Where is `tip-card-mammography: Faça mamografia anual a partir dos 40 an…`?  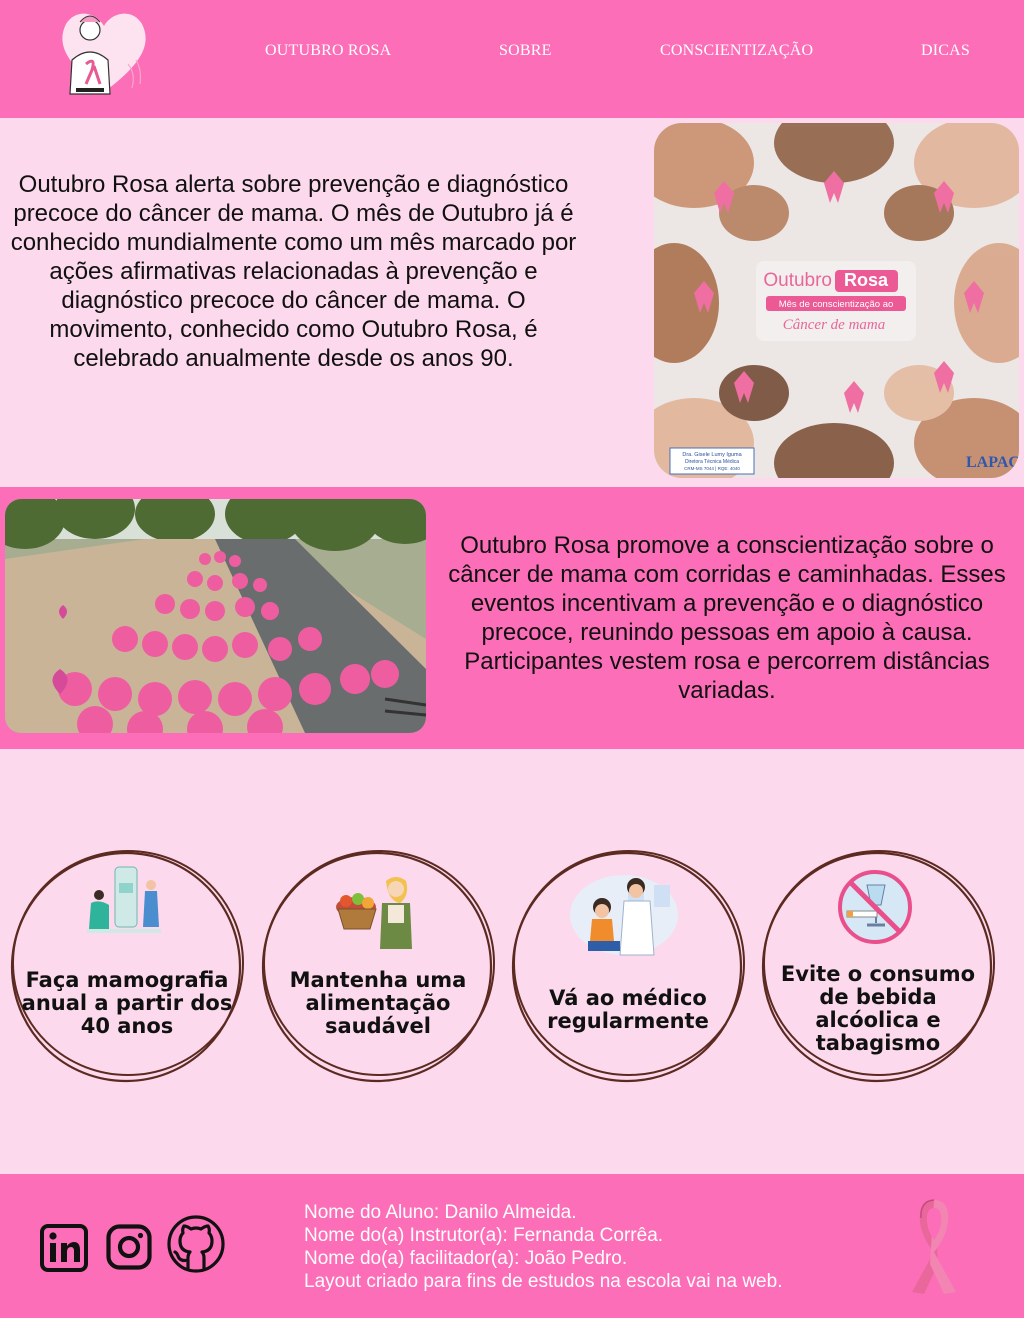
tip-card-mammography: Faça mamografia anual a partir dos 40 an… is located at coordinates (127, 965).